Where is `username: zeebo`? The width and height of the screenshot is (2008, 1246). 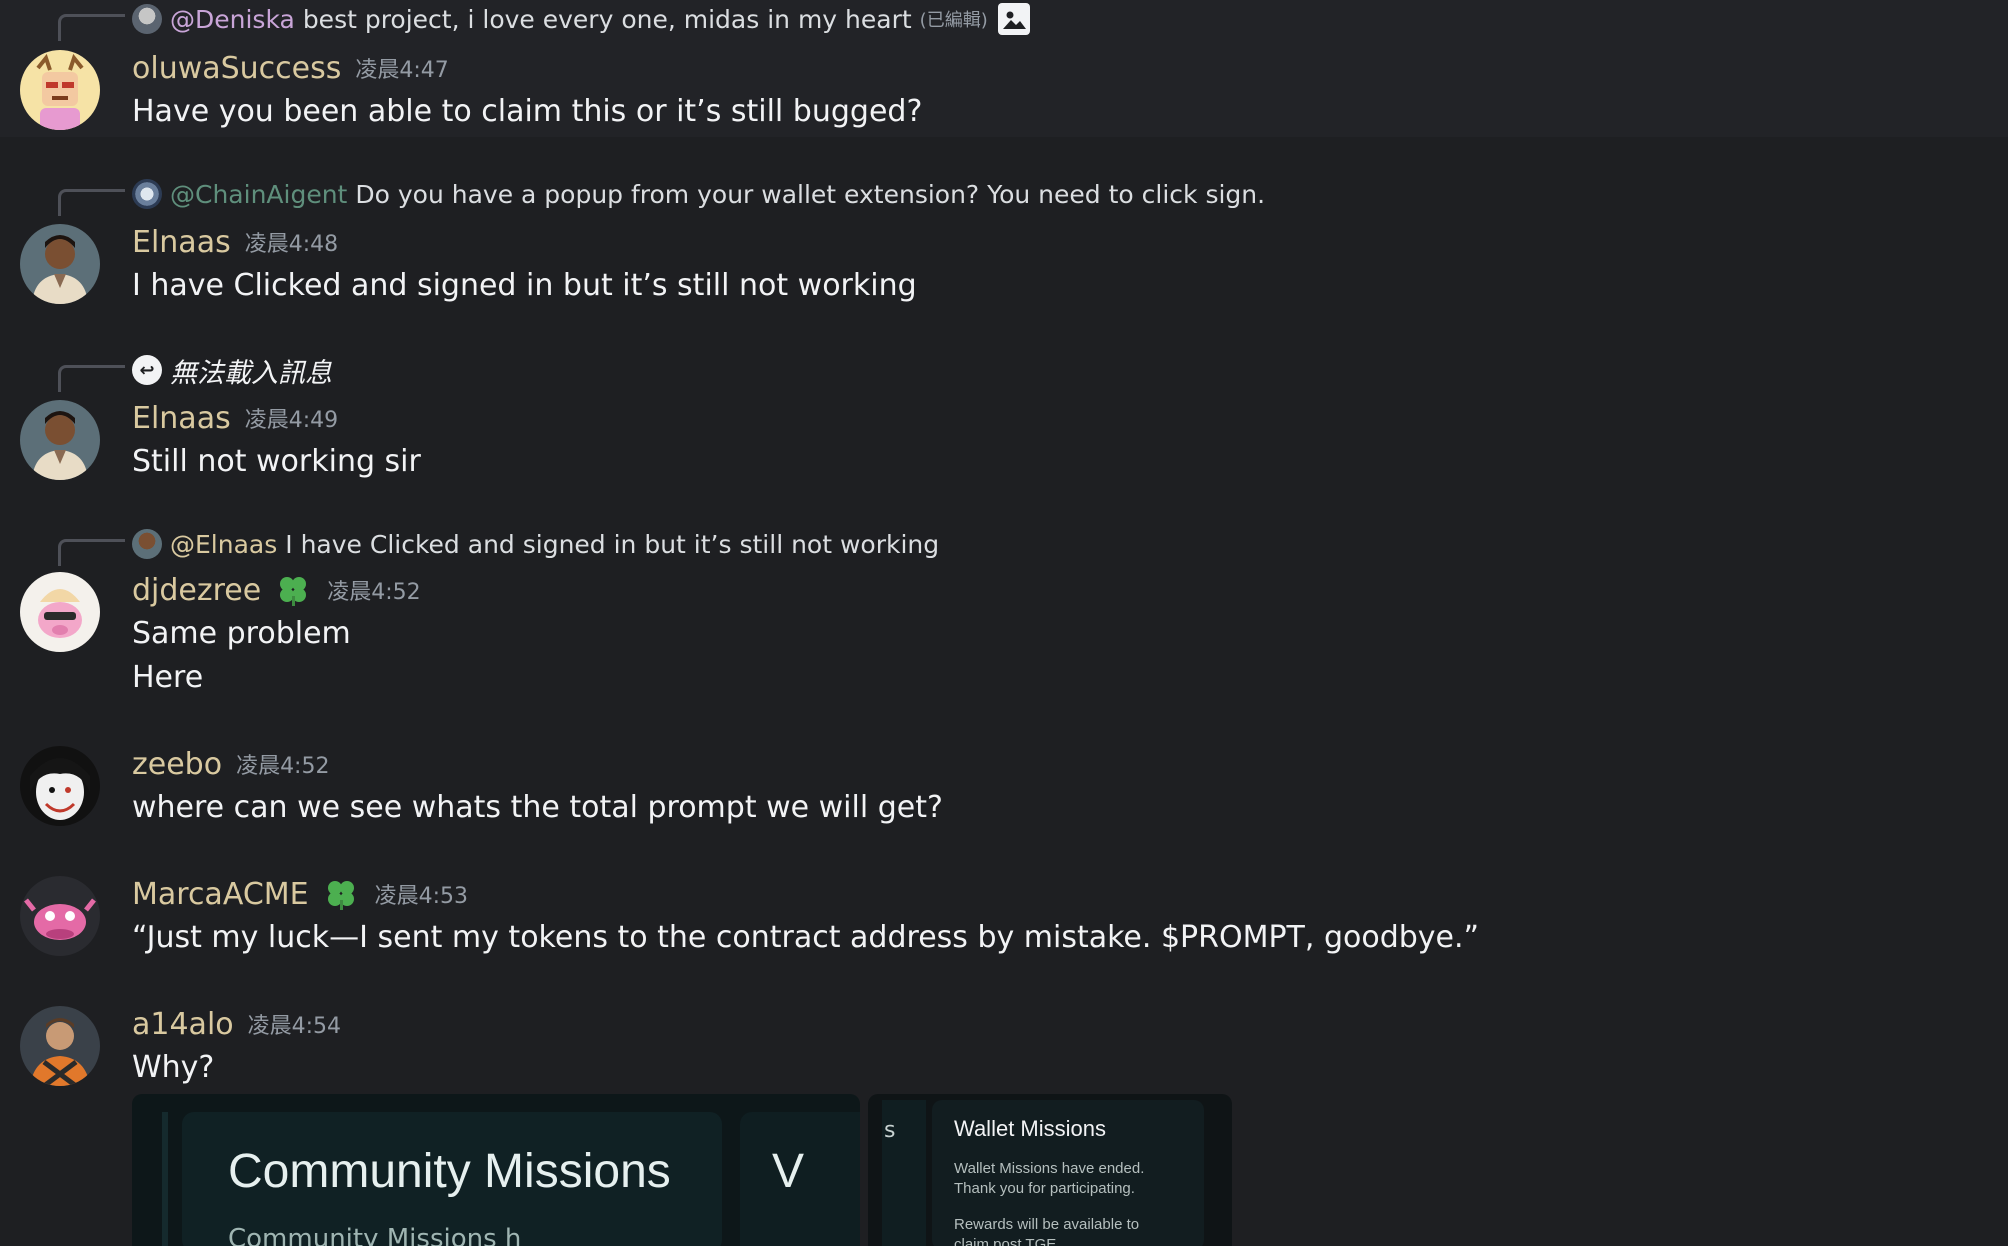
username: zeebo is located at coordinates (177, 764).